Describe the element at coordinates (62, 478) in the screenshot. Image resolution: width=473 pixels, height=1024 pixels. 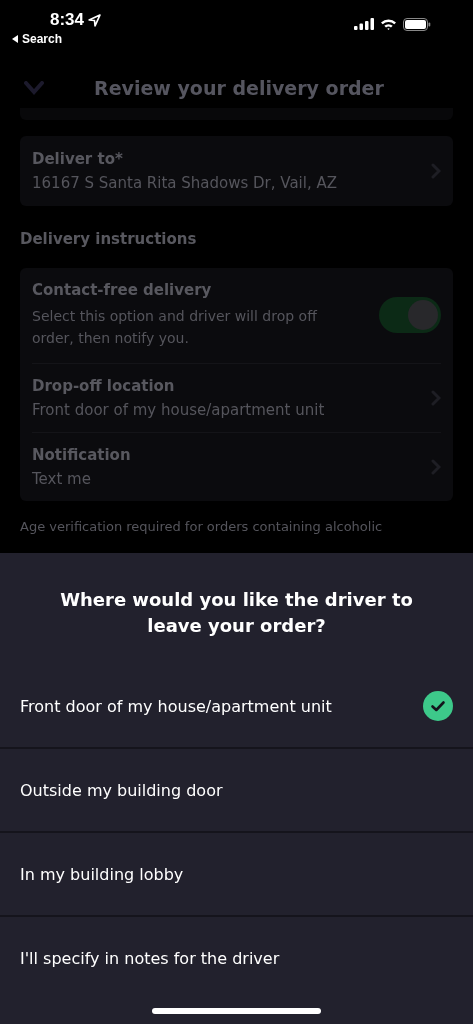
I see `row-value: Text me` at that location.